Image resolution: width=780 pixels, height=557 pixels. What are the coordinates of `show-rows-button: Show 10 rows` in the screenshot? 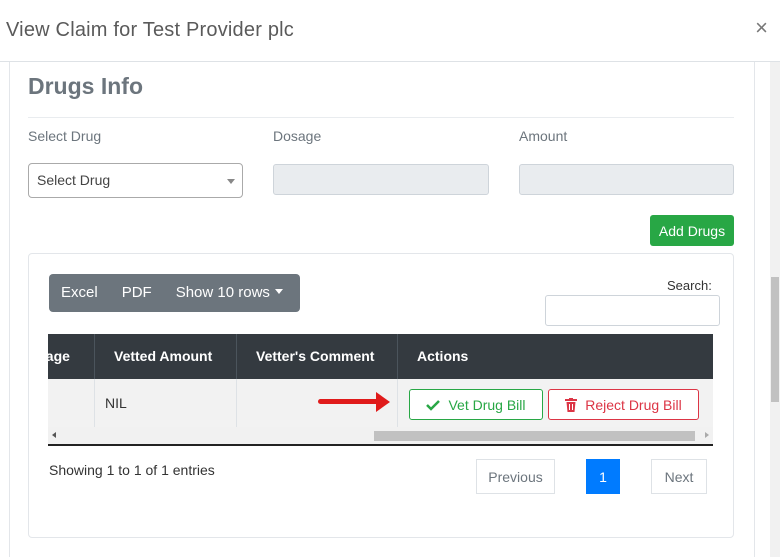 It's located at (229, 293).